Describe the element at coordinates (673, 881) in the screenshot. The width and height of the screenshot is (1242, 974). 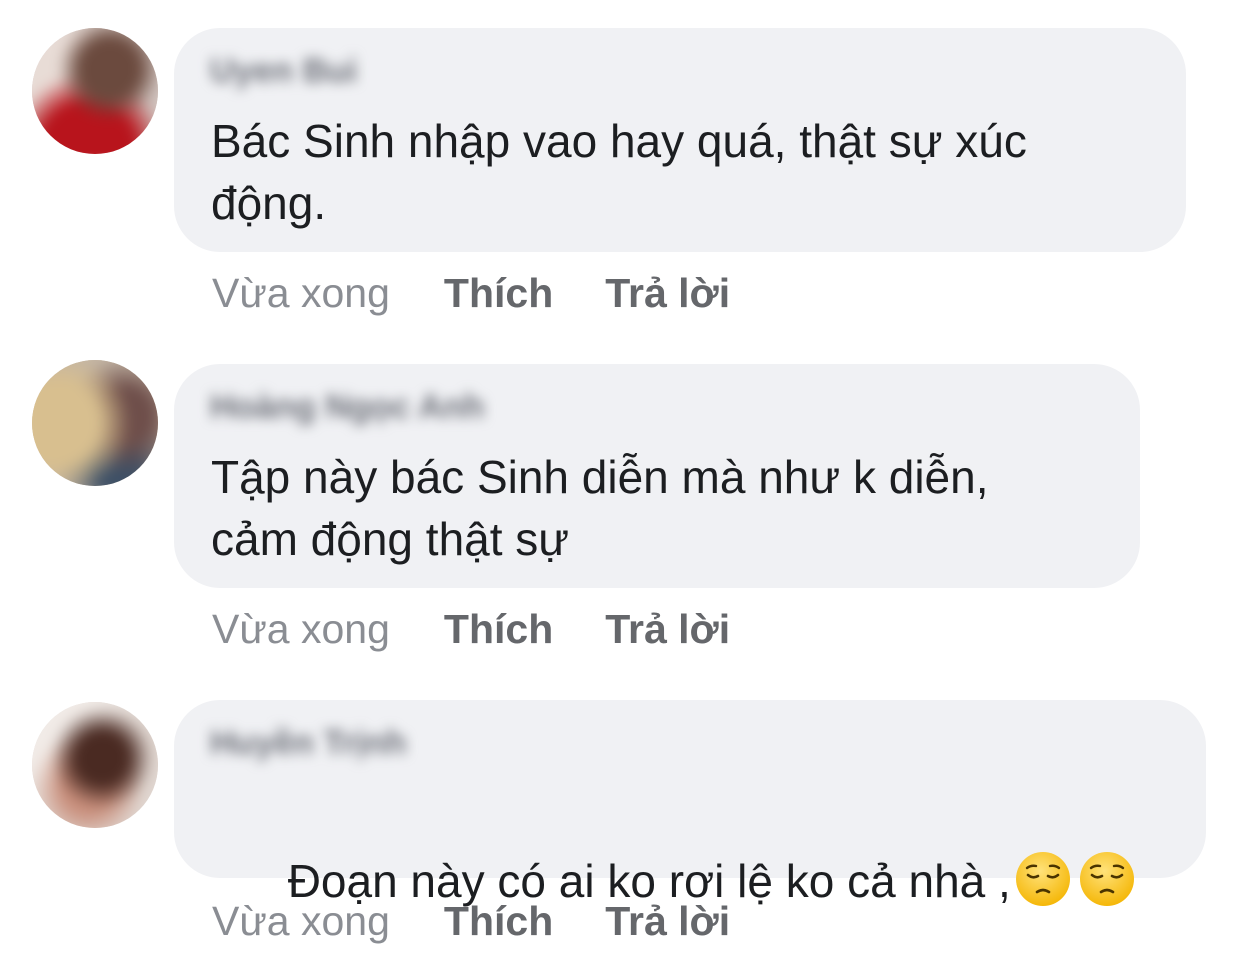
I see `comment-text: Đoạn này có ai ko rơi lệ ko cả nhà ,` at that location.